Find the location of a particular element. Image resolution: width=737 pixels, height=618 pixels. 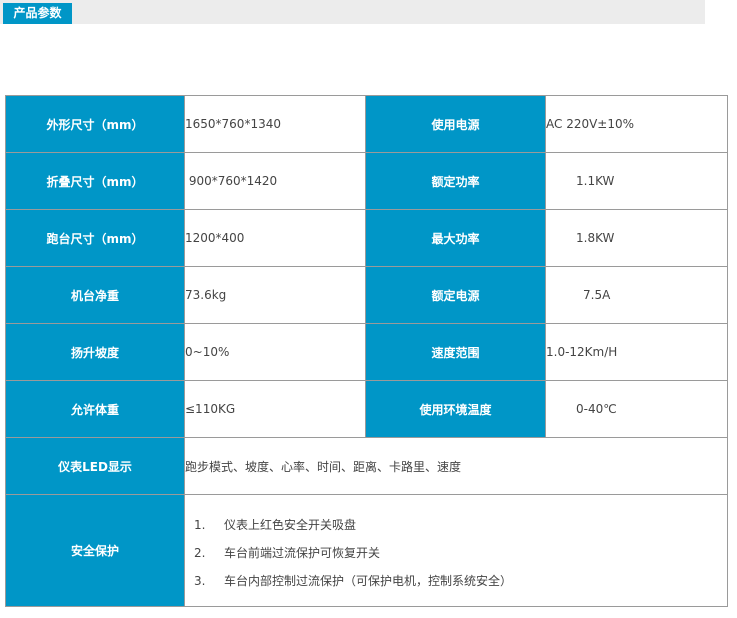

table-row: 折叠尺寸（mm） 900*760*1420 额定功率 1.1KW is located at coordinates (366, 181).